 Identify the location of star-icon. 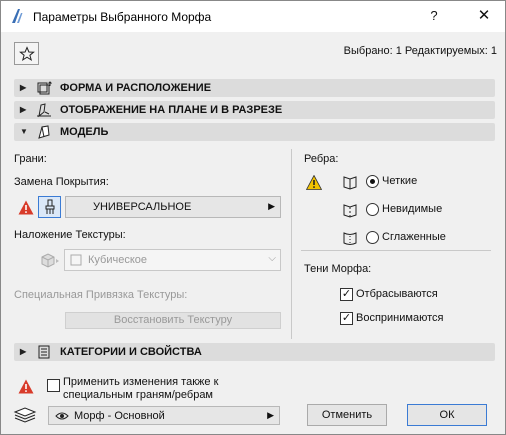
(26, 53).